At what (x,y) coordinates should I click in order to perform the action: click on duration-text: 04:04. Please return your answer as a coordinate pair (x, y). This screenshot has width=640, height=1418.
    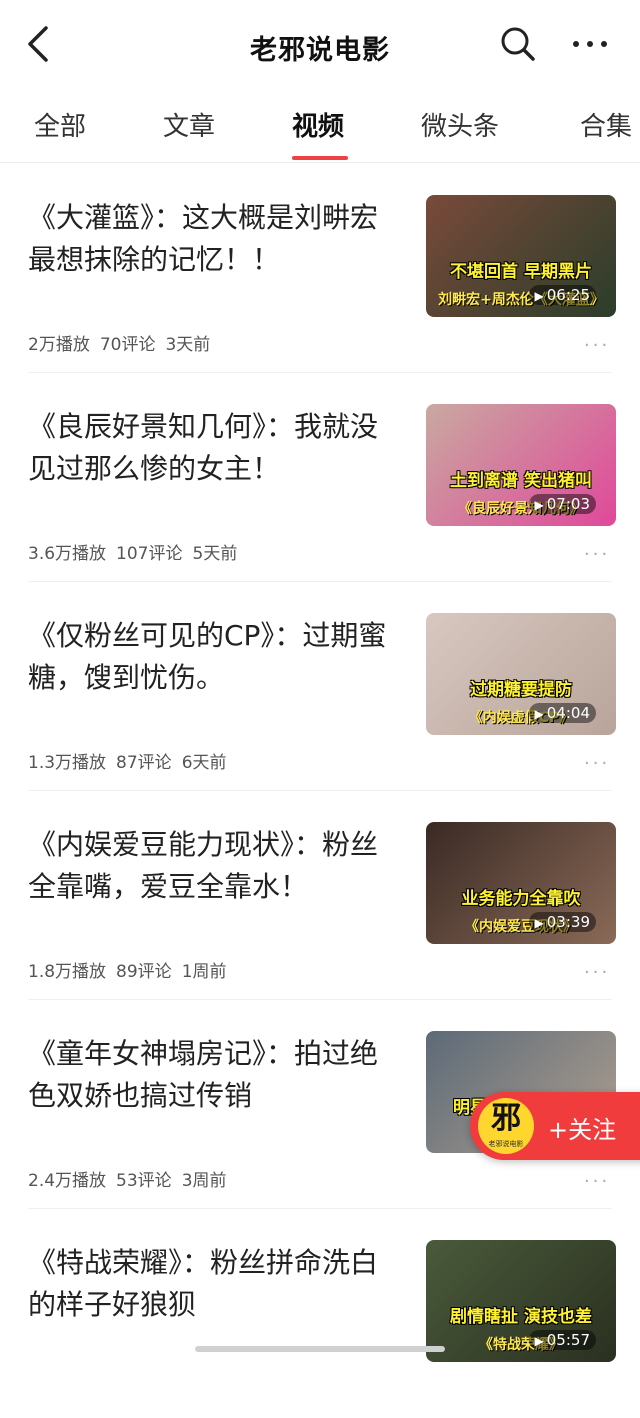
    Looking at the image, I should click on (568, 713).